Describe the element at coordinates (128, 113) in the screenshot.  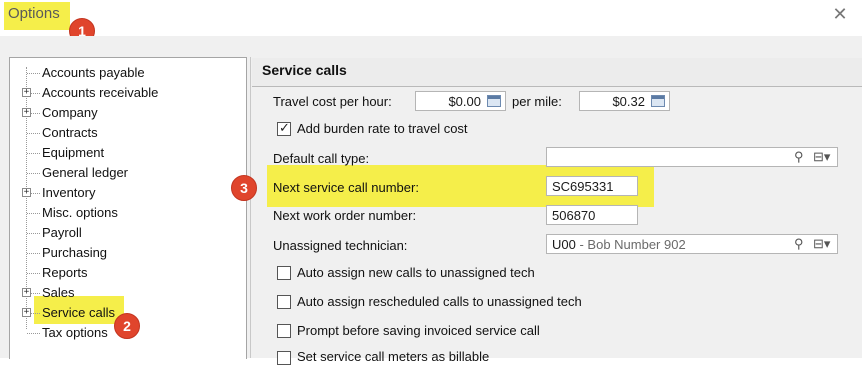
I see `tree-item-company: + Company` at that location.